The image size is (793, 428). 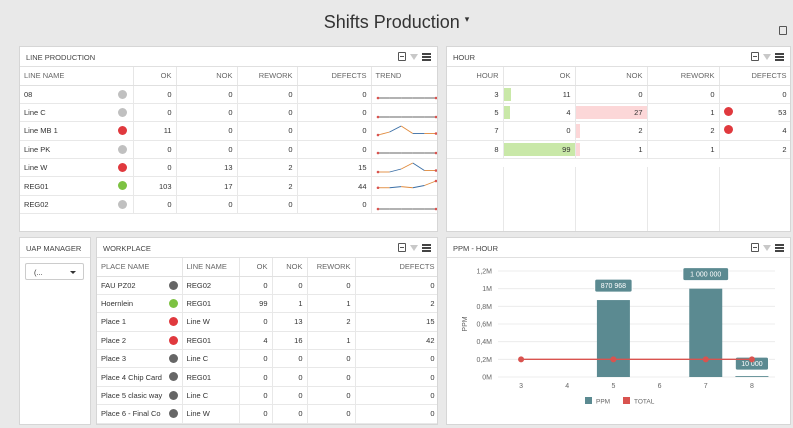 I want to click on table-row: Place 5 clasic way Line C0000, so click(x=267, y=396).